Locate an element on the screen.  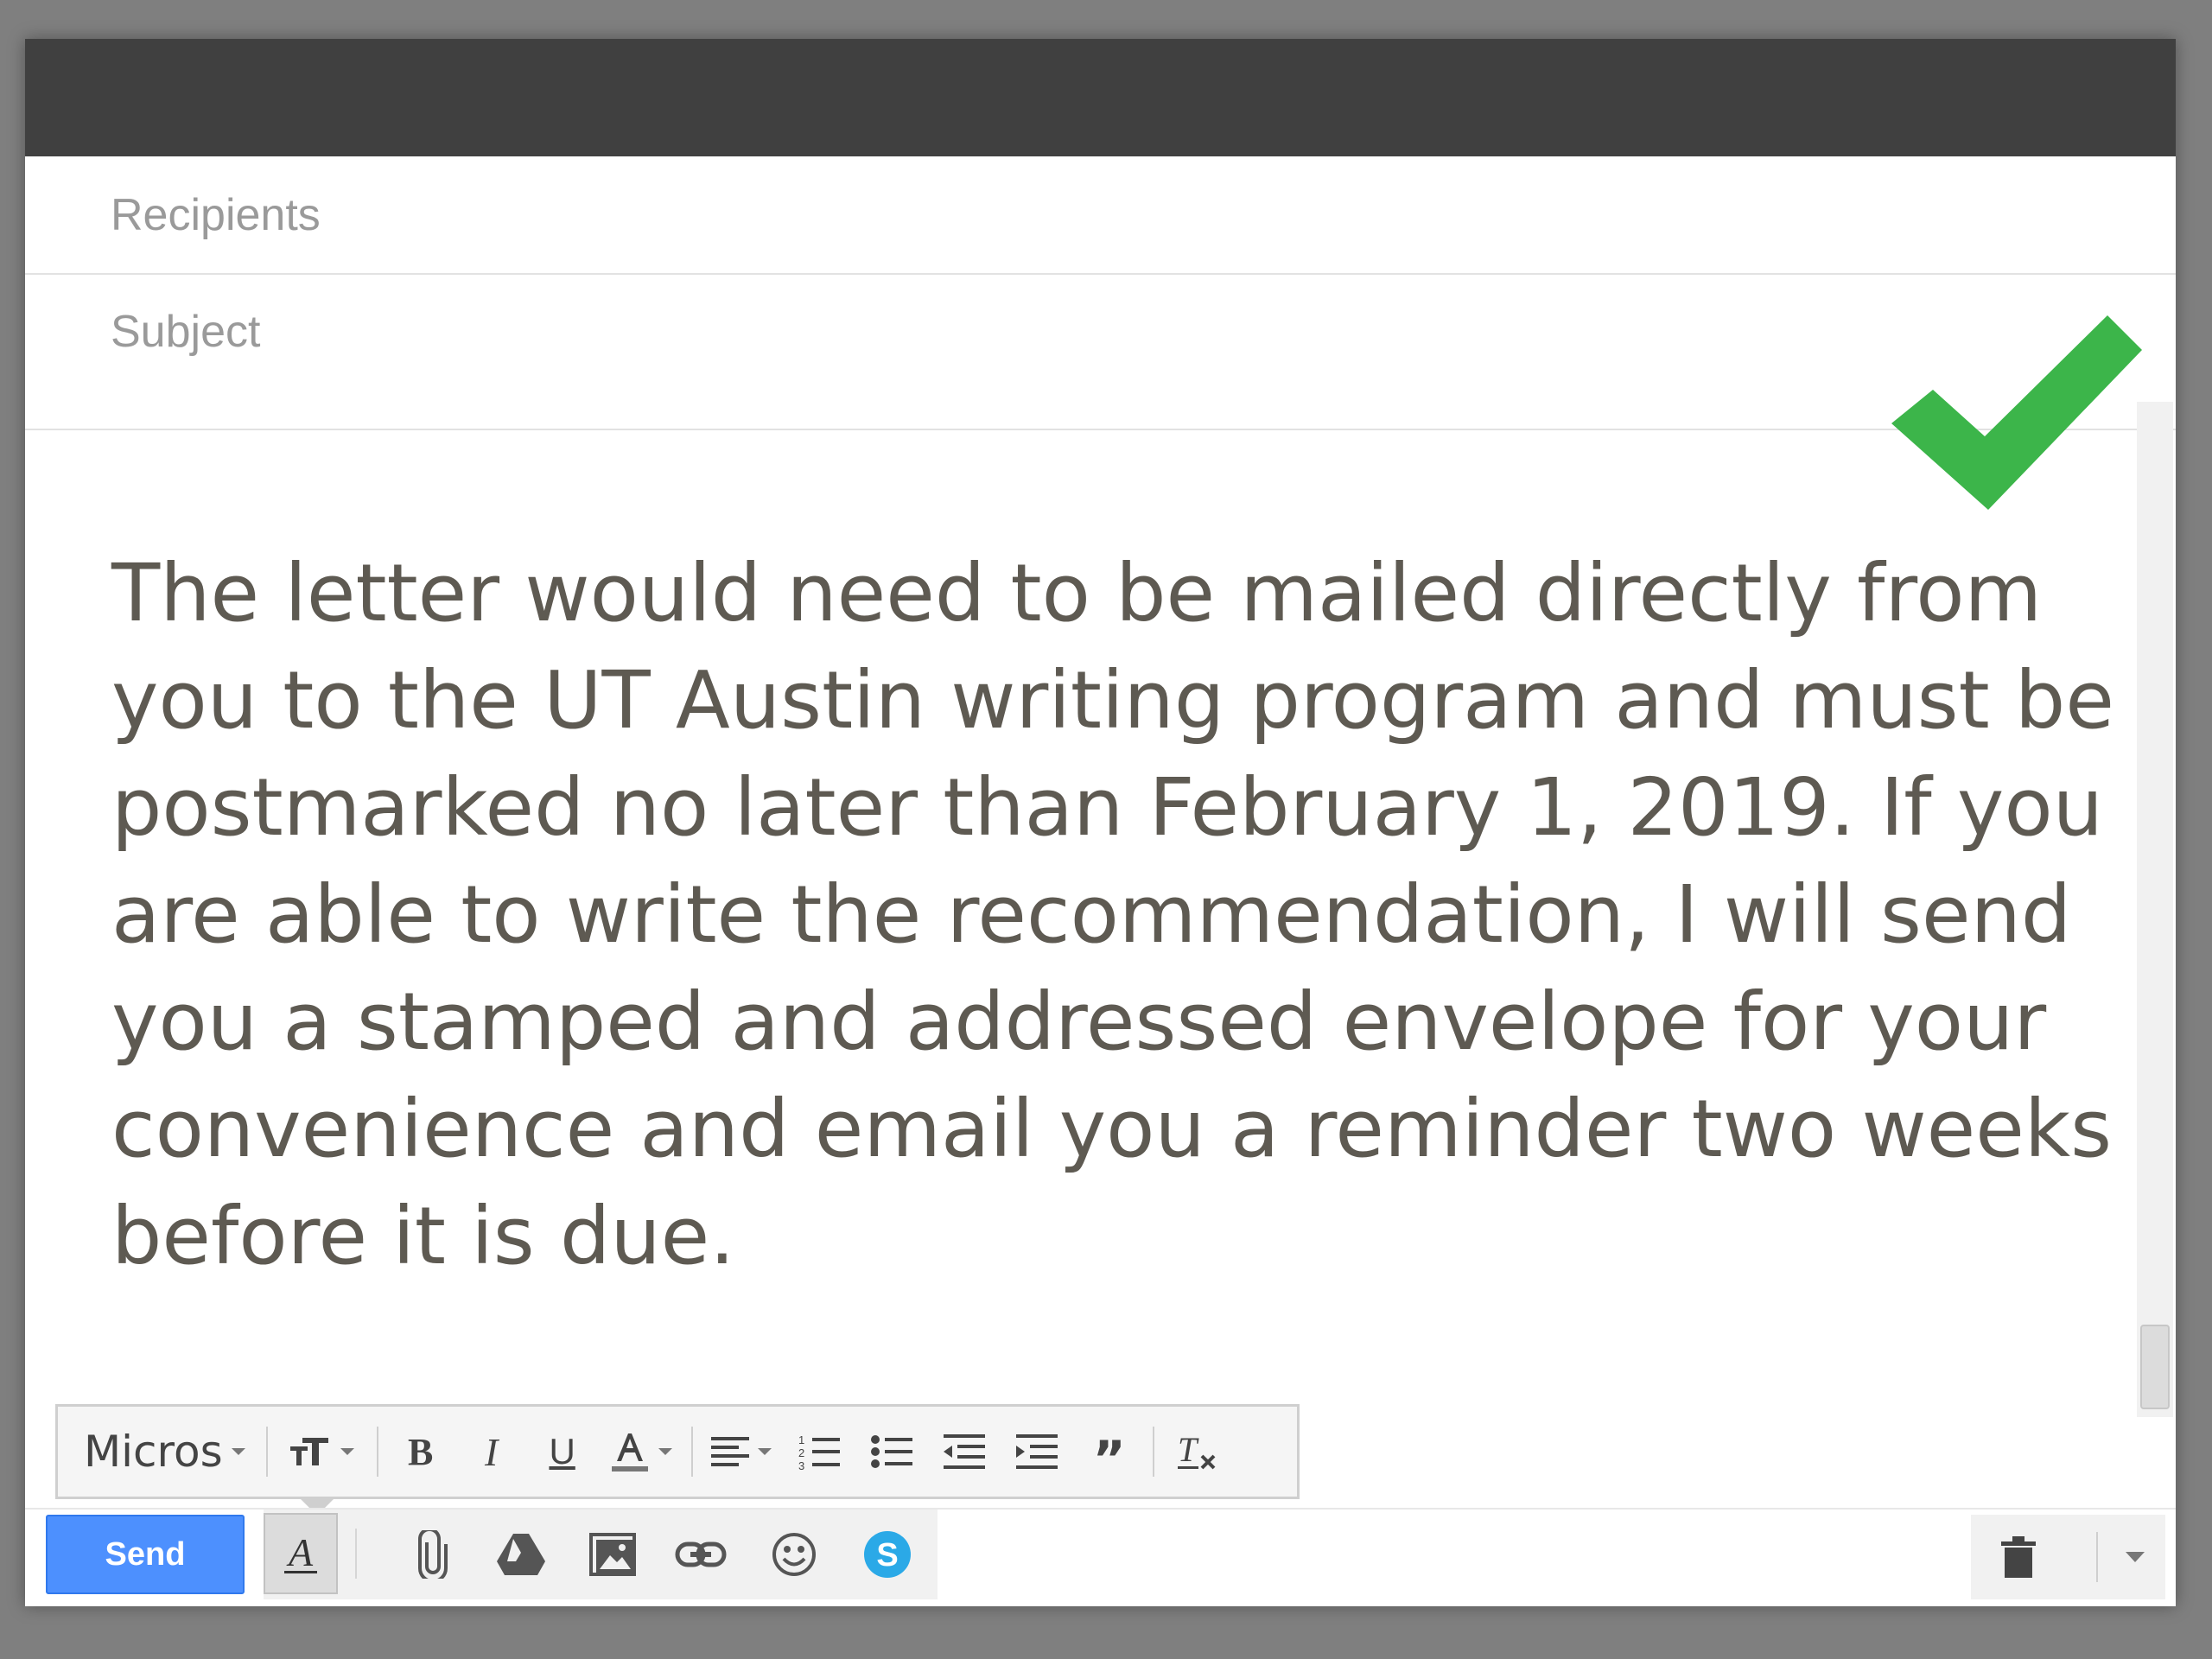
attach-icon is located at coordinates (433, 1554).